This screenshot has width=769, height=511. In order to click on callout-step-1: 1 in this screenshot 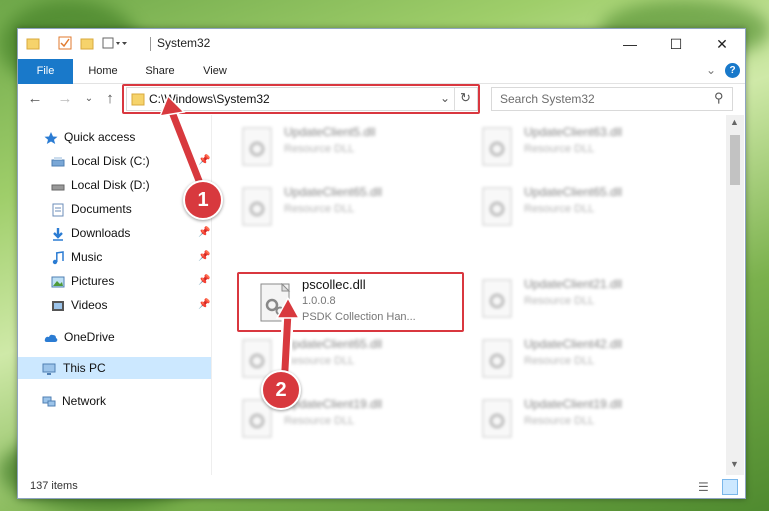, I will do `click(203, 200)`.